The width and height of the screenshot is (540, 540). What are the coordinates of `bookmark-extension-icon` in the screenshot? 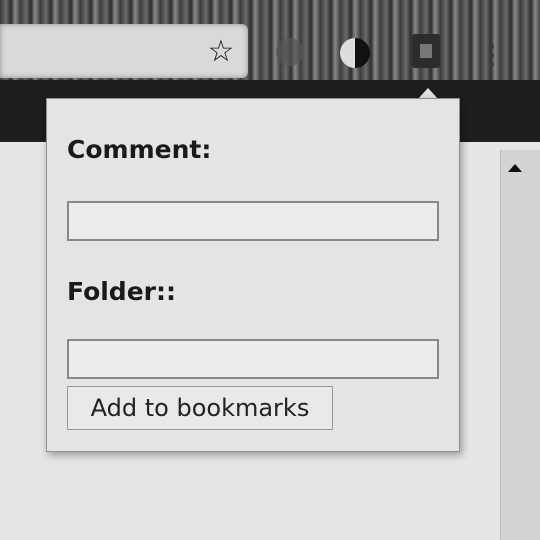 It's located at (426, 51).